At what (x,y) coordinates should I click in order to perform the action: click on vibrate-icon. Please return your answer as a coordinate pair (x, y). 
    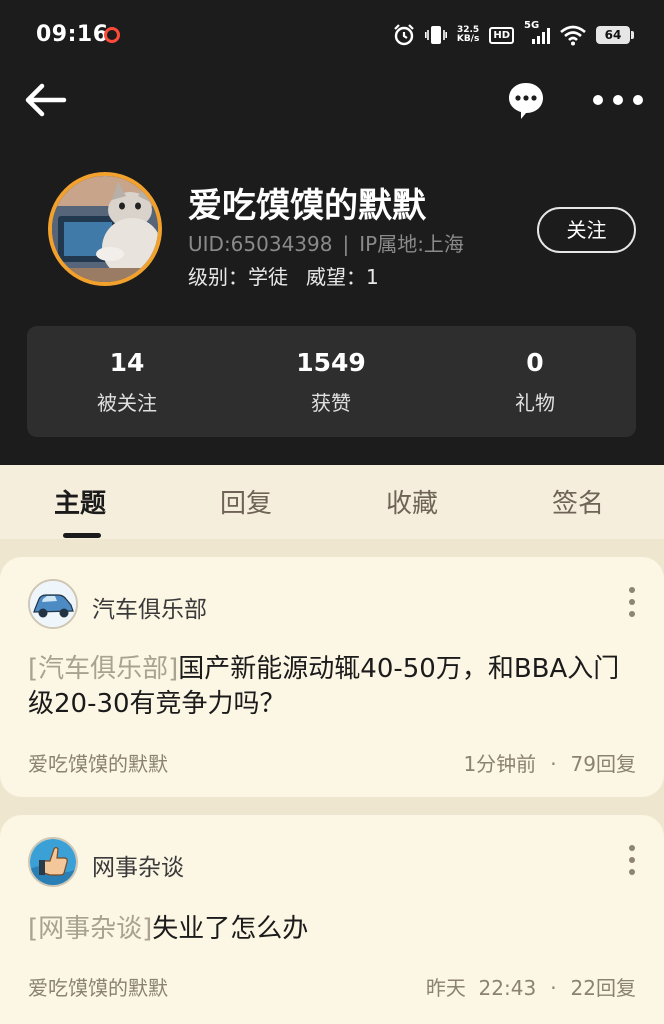
    Looking at the image, I should click on (435, 35).